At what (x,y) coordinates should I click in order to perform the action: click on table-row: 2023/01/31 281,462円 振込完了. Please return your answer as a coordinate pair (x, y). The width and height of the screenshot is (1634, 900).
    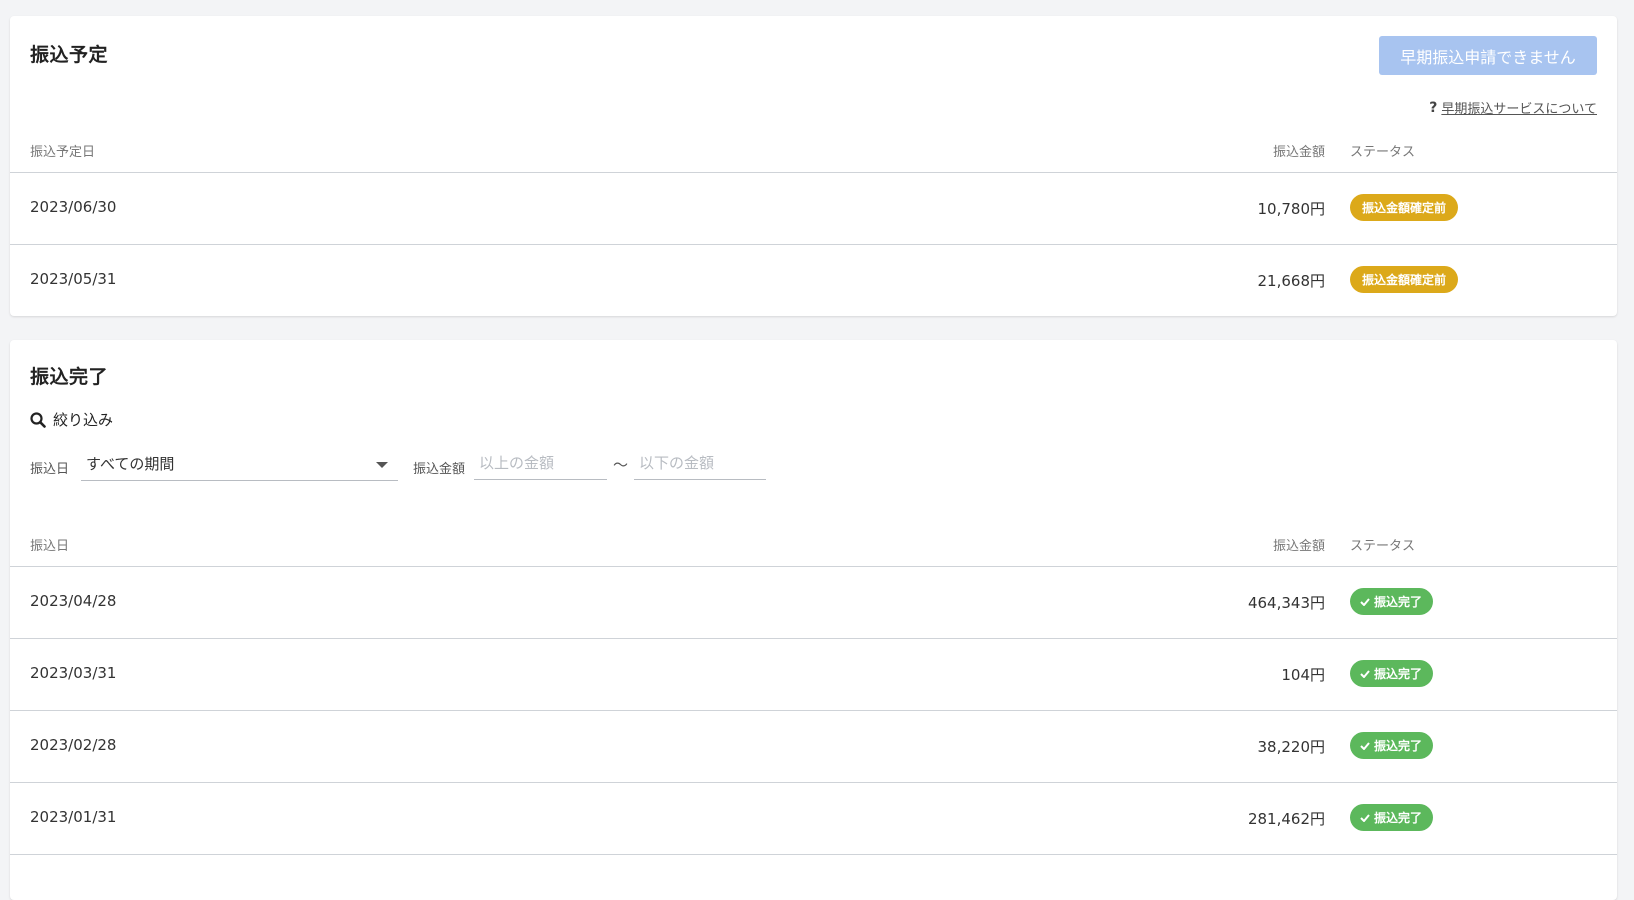
    Looking at the image, I should click on (813, 819).